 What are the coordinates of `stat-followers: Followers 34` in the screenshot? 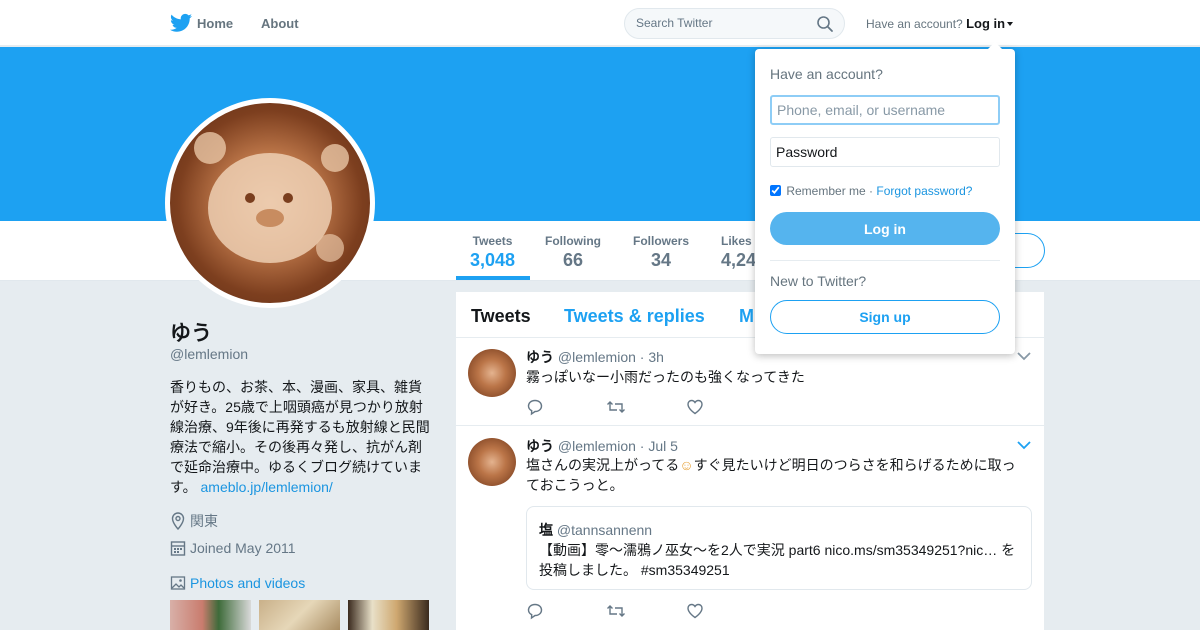 It's located at (661, 252).